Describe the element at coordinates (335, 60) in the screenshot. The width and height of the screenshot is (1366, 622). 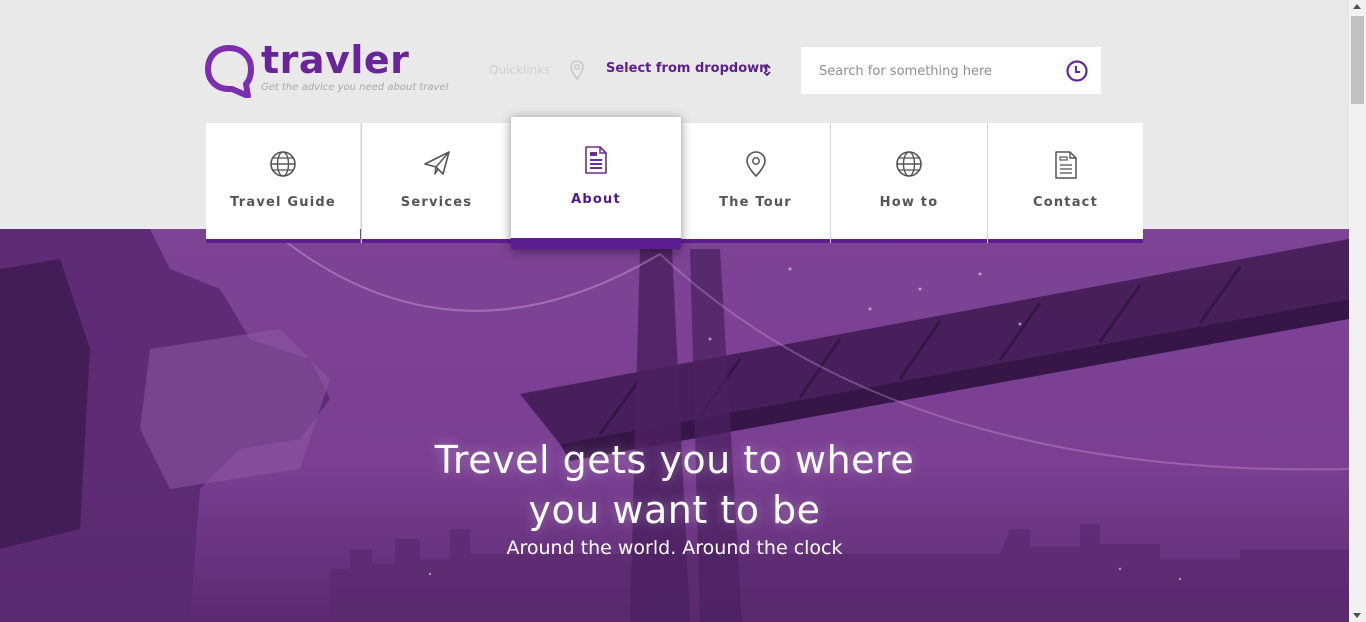
I see `logo-wordmark: travler` at that location.